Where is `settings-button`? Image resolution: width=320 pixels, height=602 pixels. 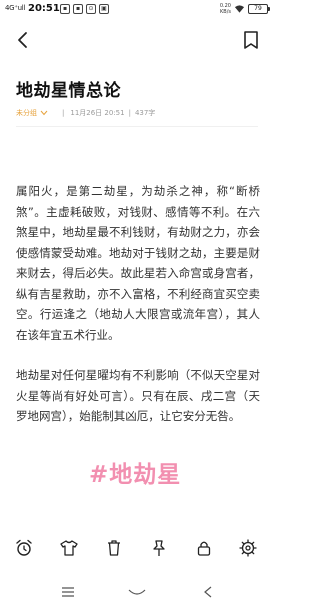 settings-button is located at coordinates (248, 548).